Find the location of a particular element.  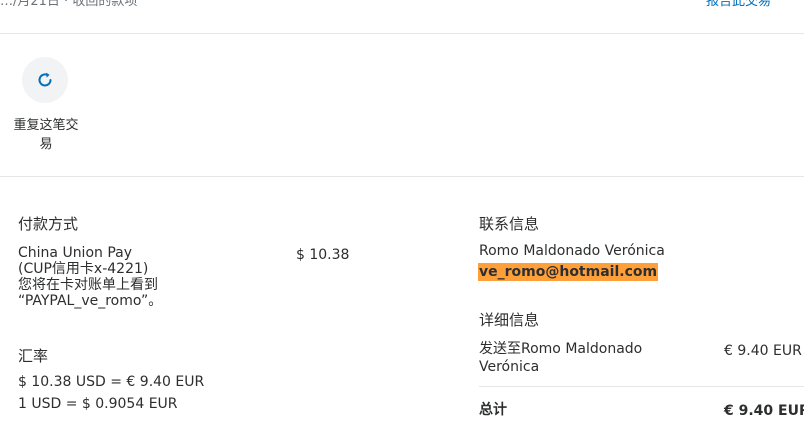

report-transaction-link: 报告此交易 is located at coordinates (738, 4).